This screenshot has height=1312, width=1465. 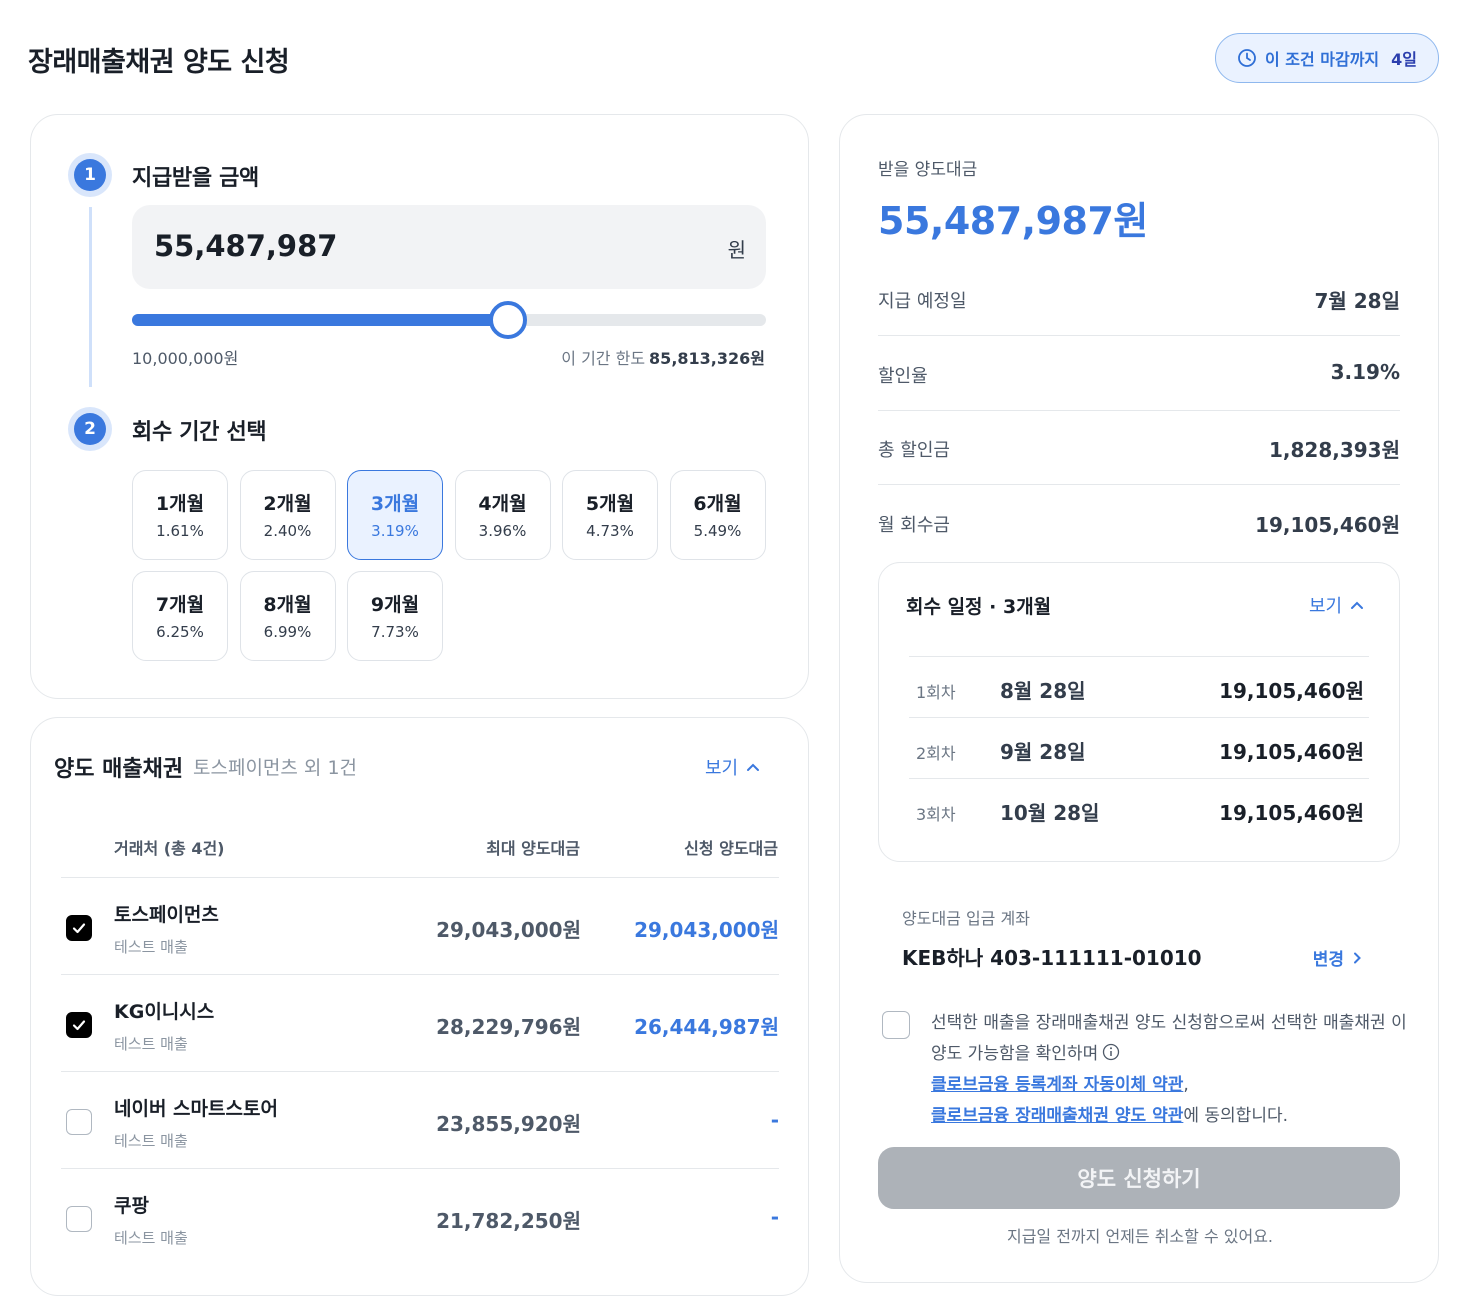 I want to click on summary-value: 19,105,460원, so click(x=1327, y=524).